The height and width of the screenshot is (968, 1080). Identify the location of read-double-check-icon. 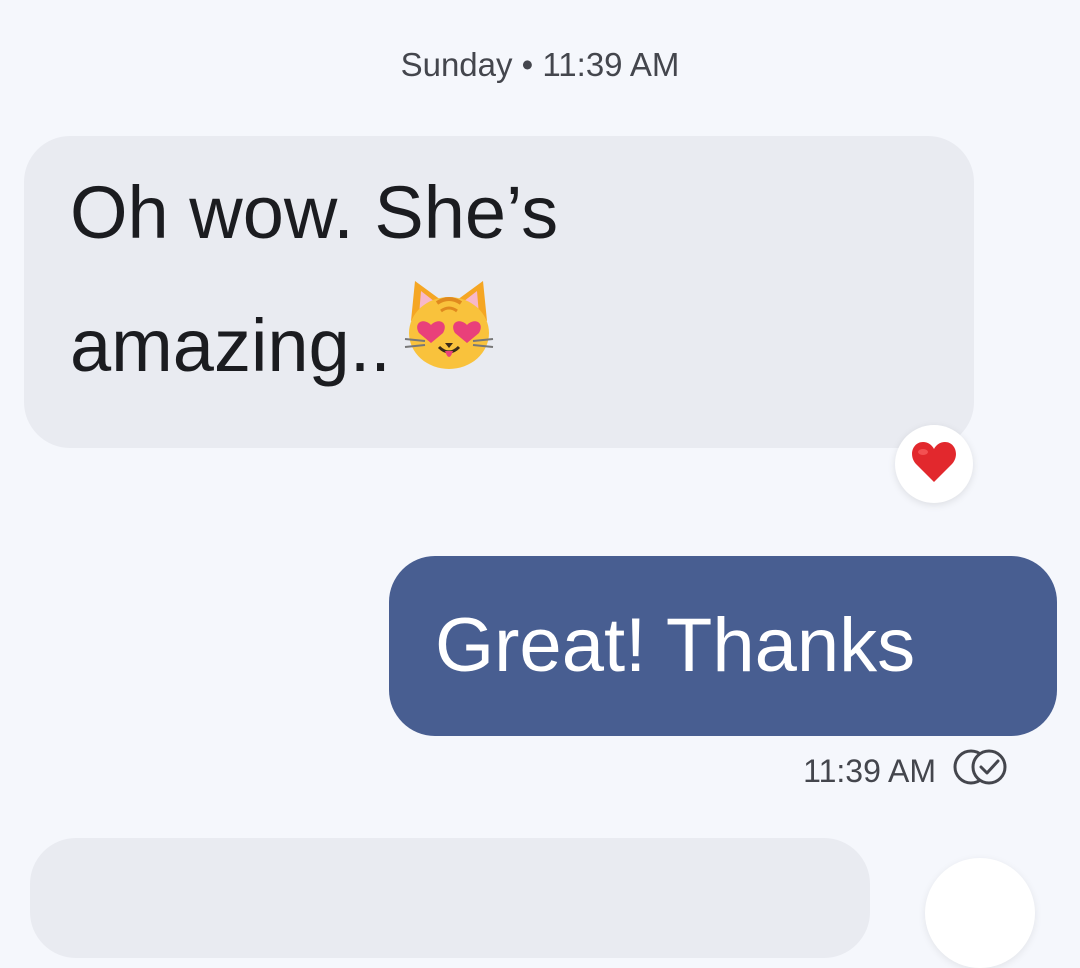
(980, 771).